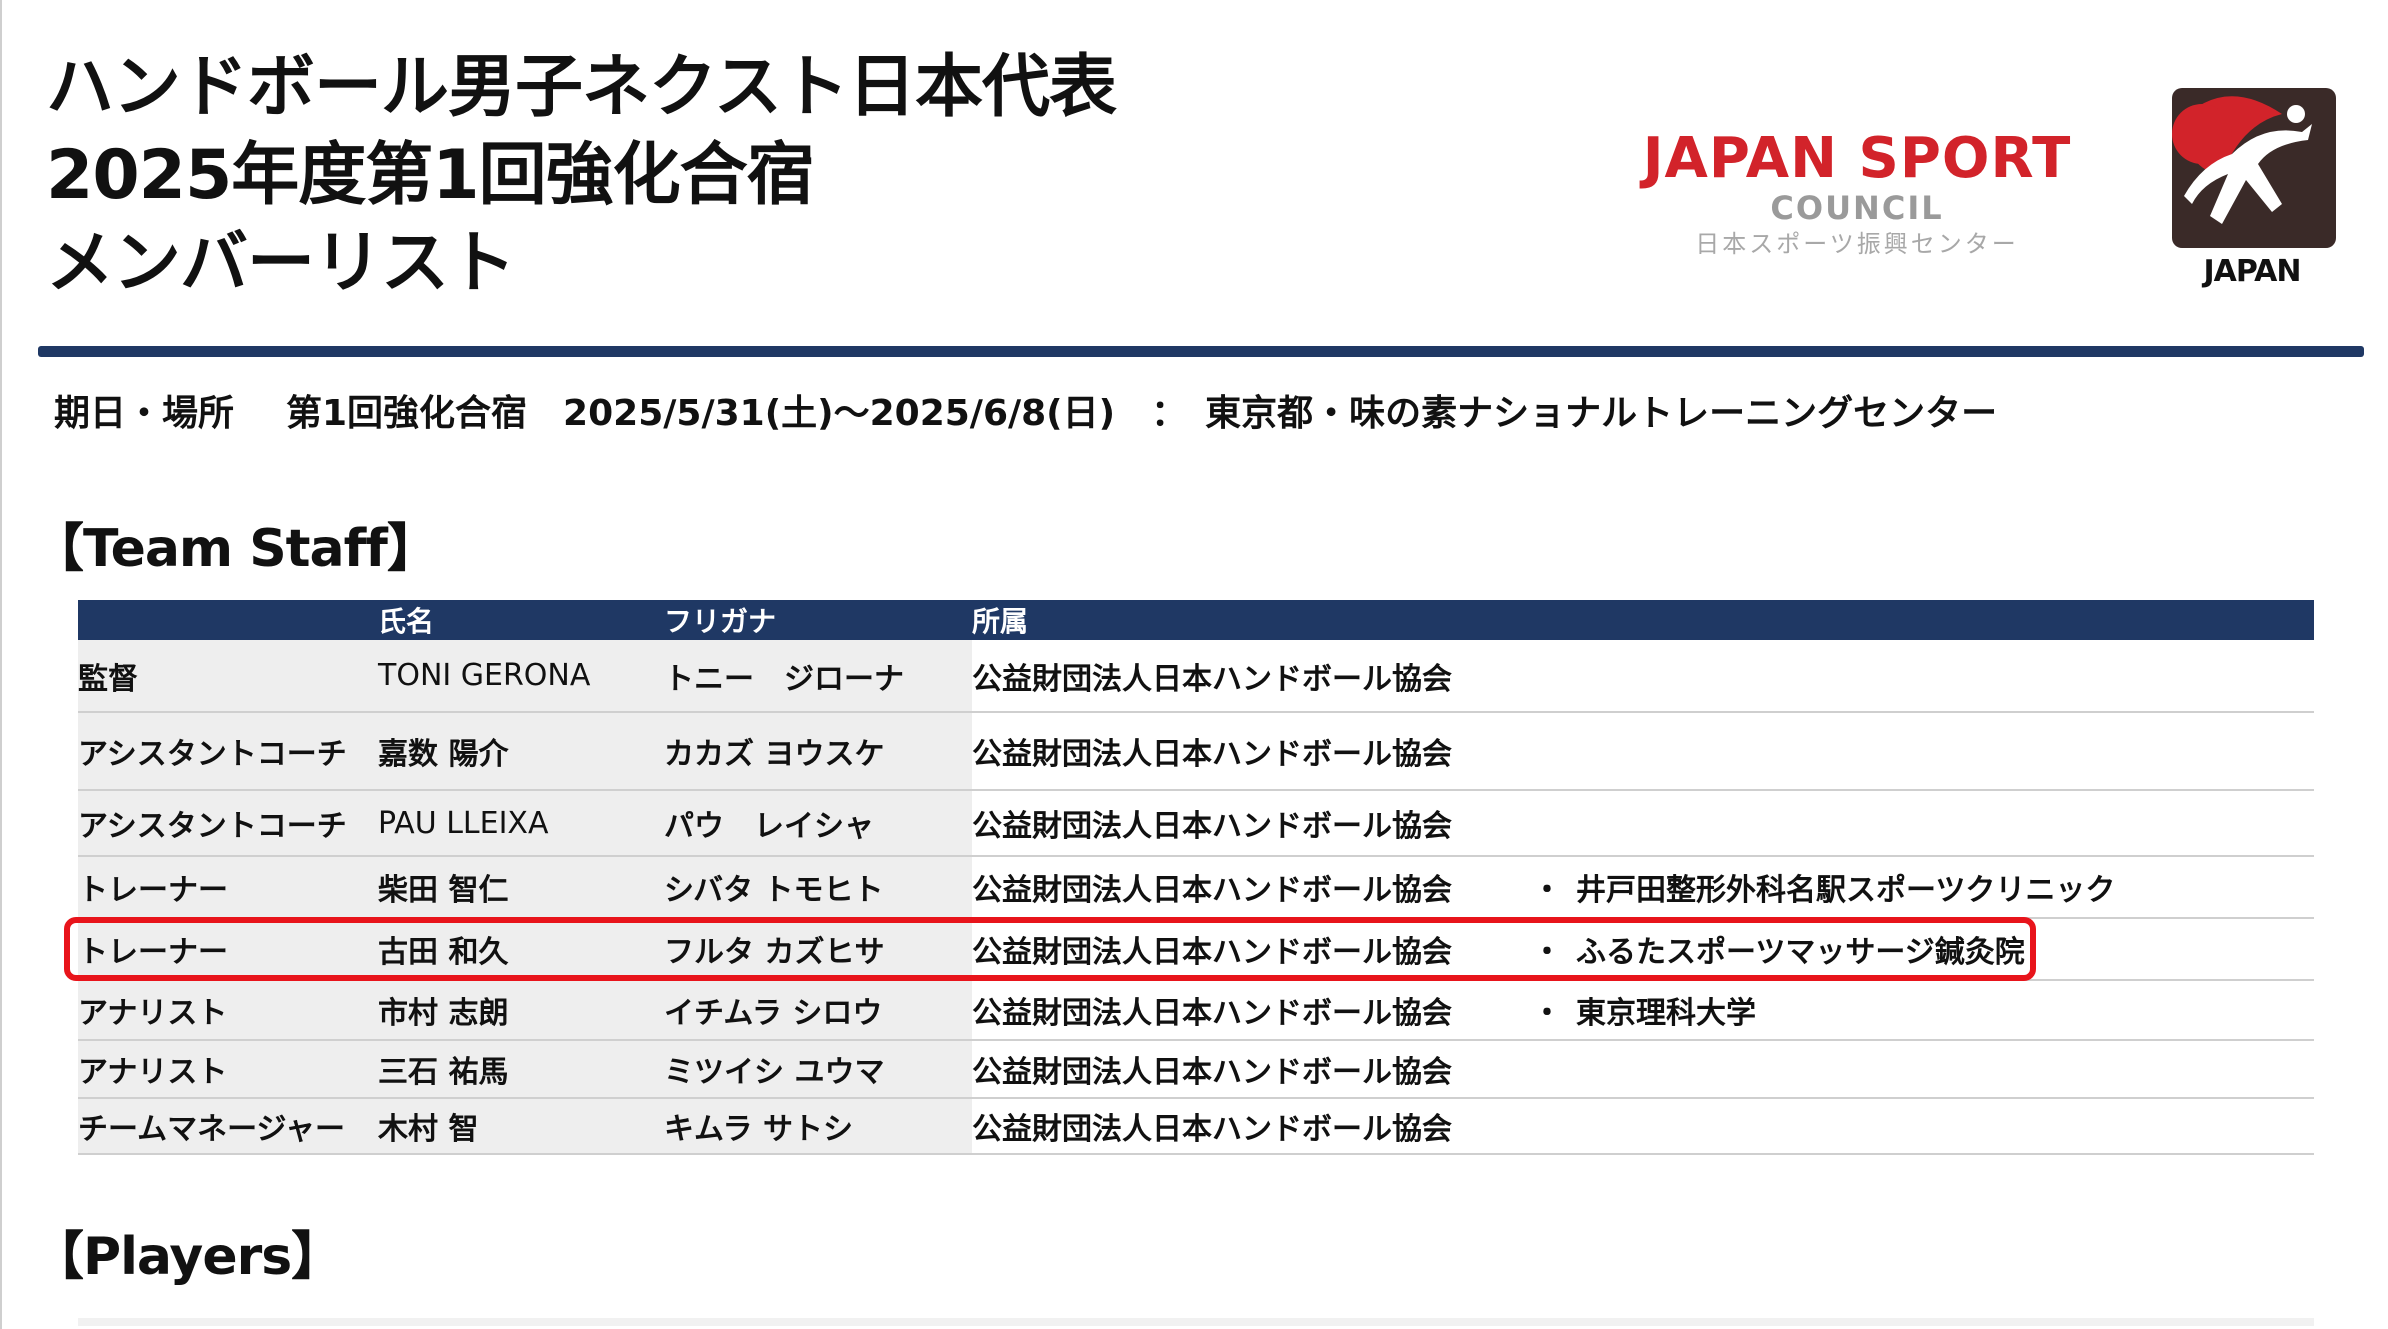  I want to click on staff-role: チームマネージャー, so click(228, 1126).